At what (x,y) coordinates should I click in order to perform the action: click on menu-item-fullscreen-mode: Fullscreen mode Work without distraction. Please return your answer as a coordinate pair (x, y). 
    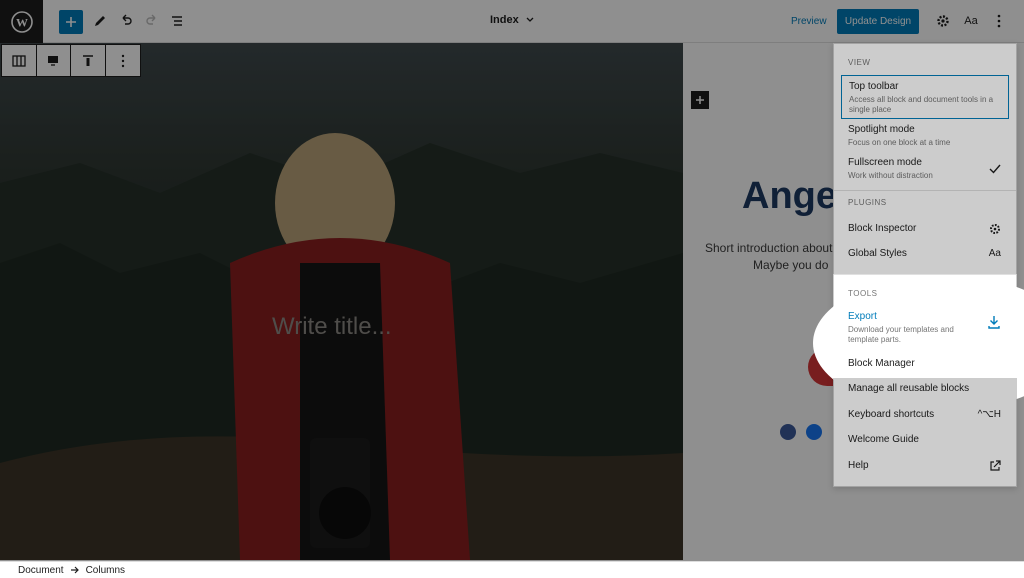
    Looking at the image, I should click on (925, 170).